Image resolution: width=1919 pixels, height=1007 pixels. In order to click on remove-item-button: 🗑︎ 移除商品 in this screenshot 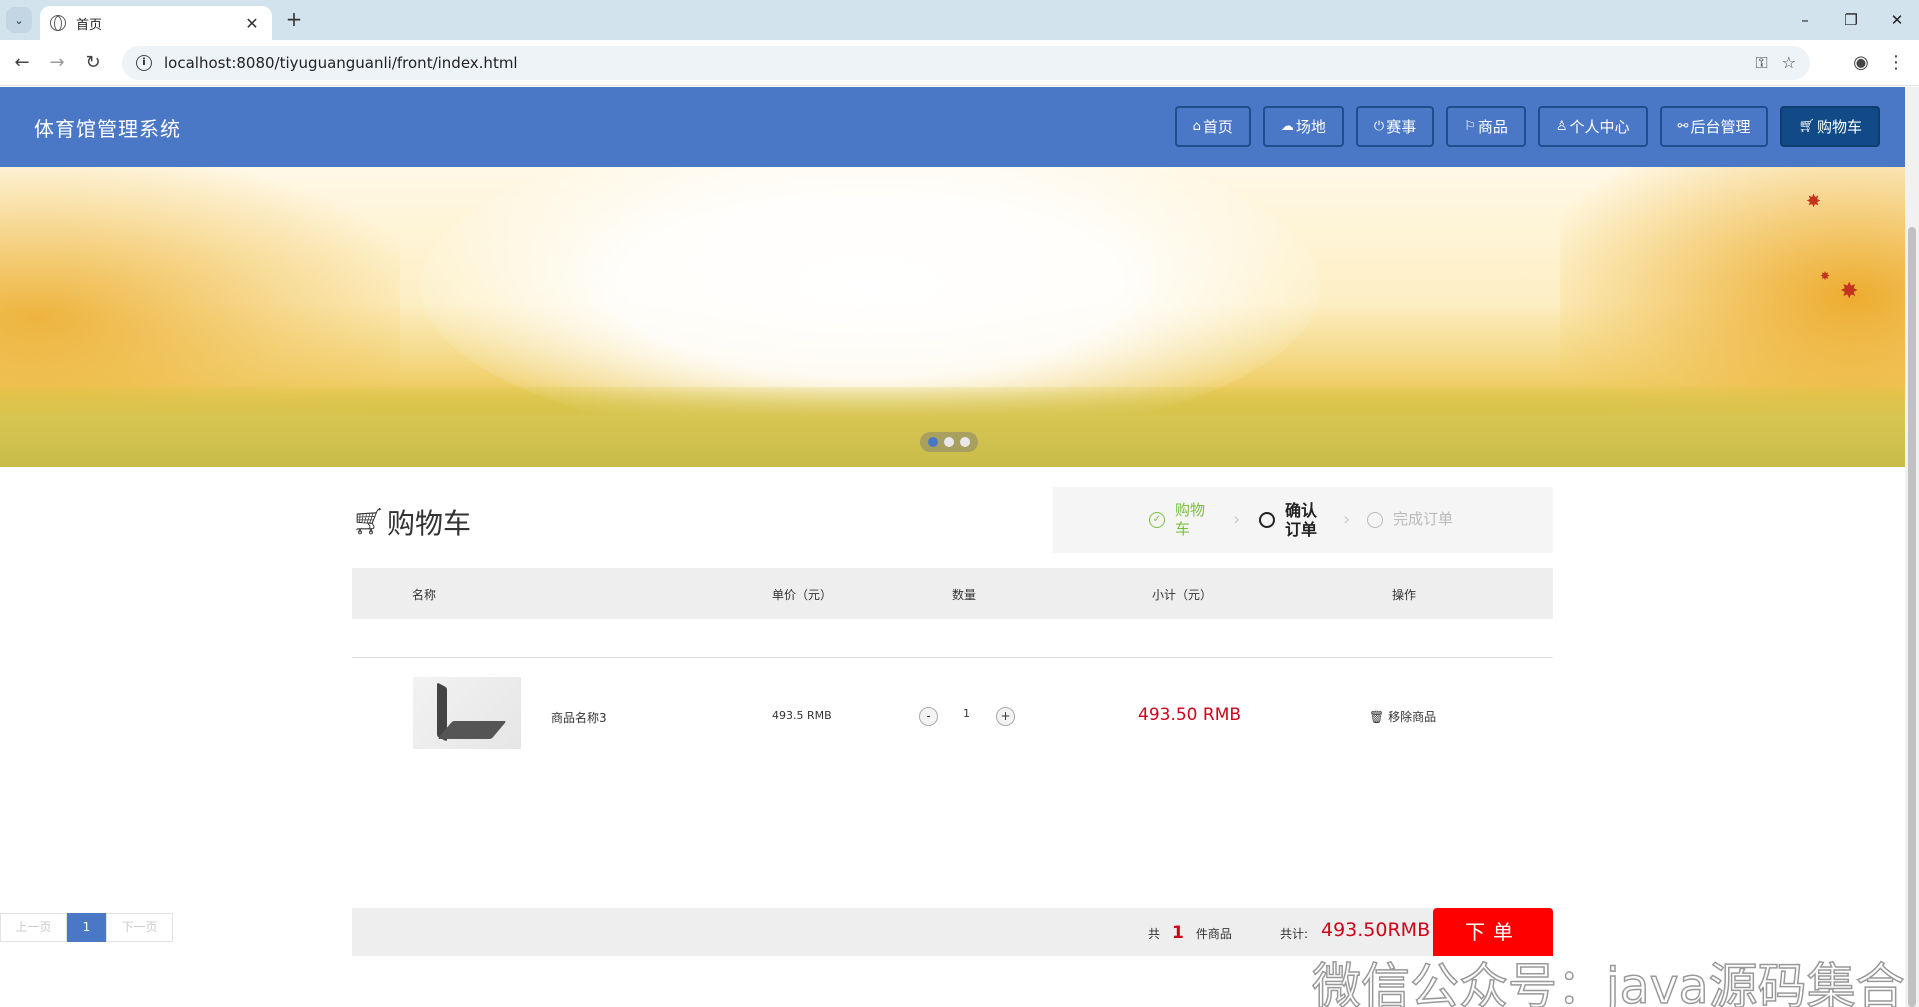, I will do `click(1402, 716)`.